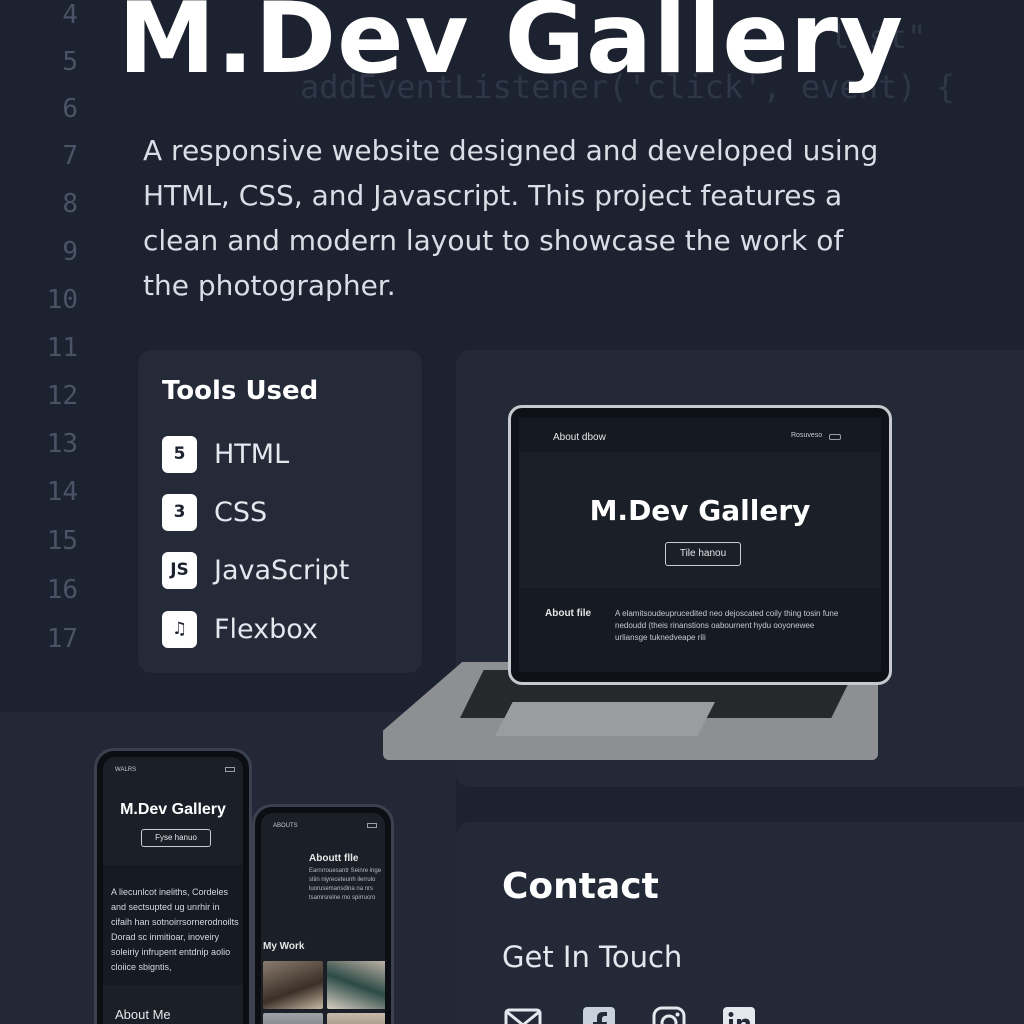 The image size is (1024, 1024). I want to click on line-number: 9, so click(70, 252).